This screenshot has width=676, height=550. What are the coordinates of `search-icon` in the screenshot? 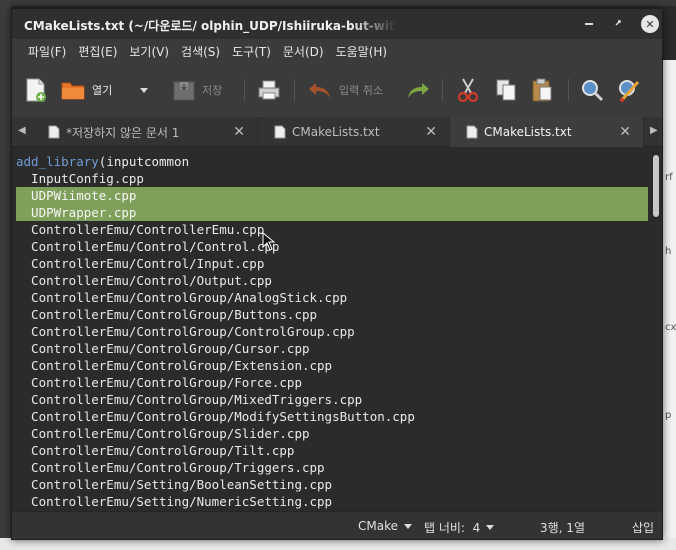 It's located at (593, 91).